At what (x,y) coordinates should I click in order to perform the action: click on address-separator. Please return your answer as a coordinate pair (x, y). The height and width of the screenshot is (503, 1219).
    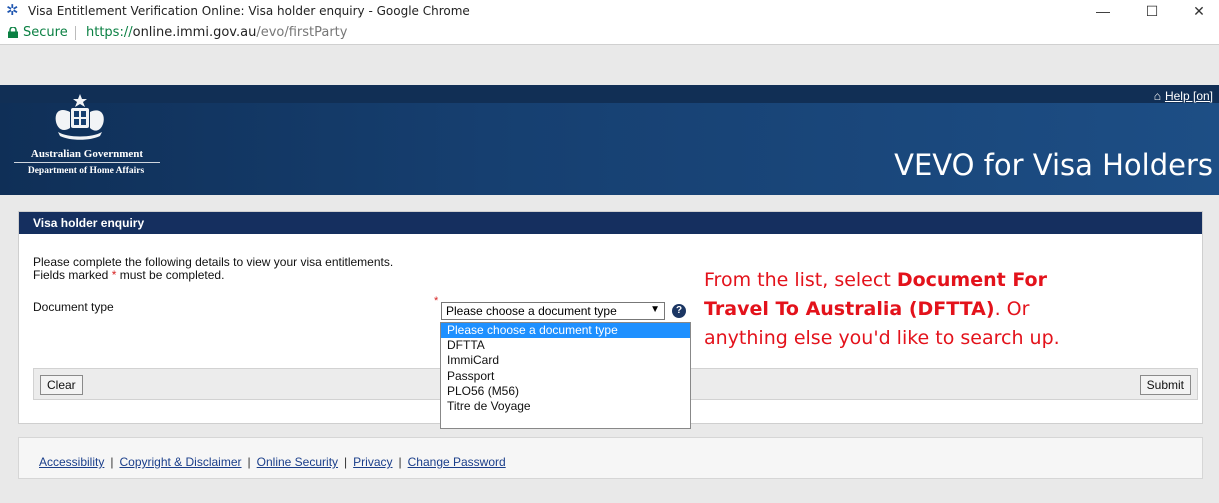
    Looking at the image, I should click on (75, 33).